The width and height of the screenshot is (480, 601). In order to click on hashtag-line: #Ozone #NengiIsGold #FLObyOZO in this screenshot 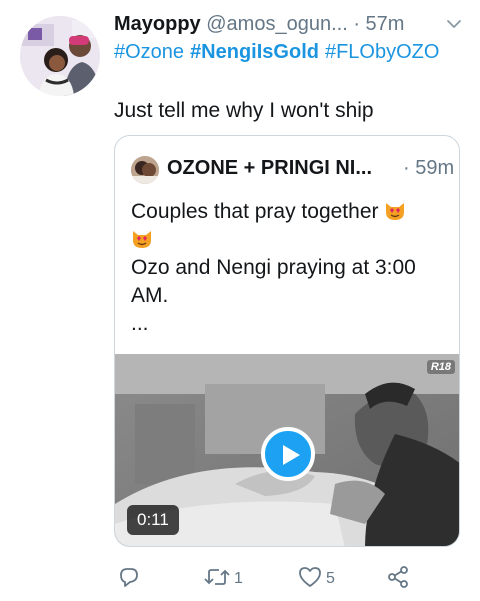, I will do `click(279, 52)`.